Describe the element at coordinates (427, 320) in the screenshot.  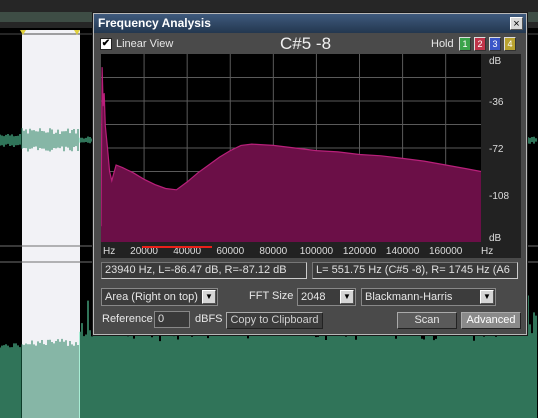
I see `scan-button: Scan` at that location.